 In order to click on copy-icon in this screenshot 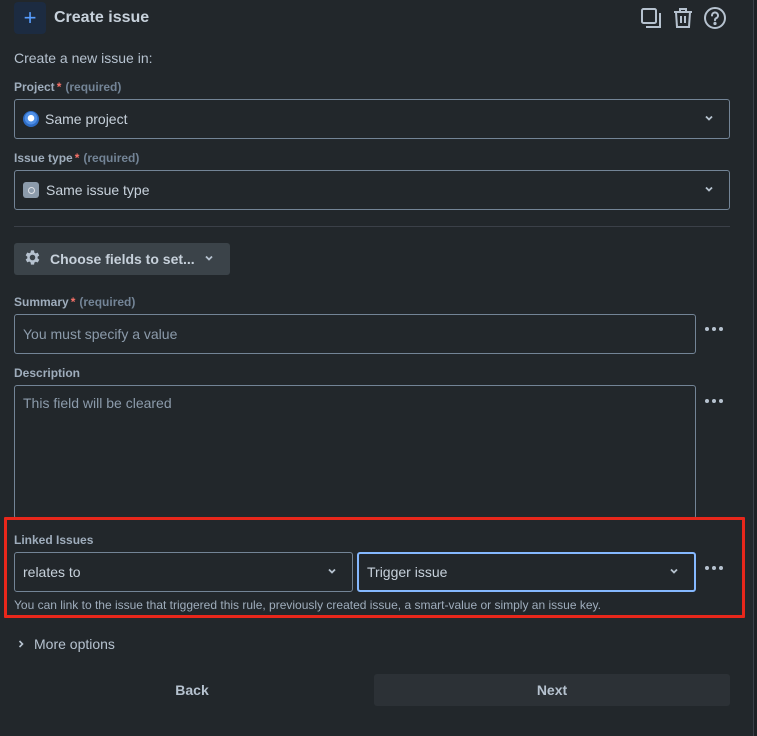, I will do `click(651, 18)`.